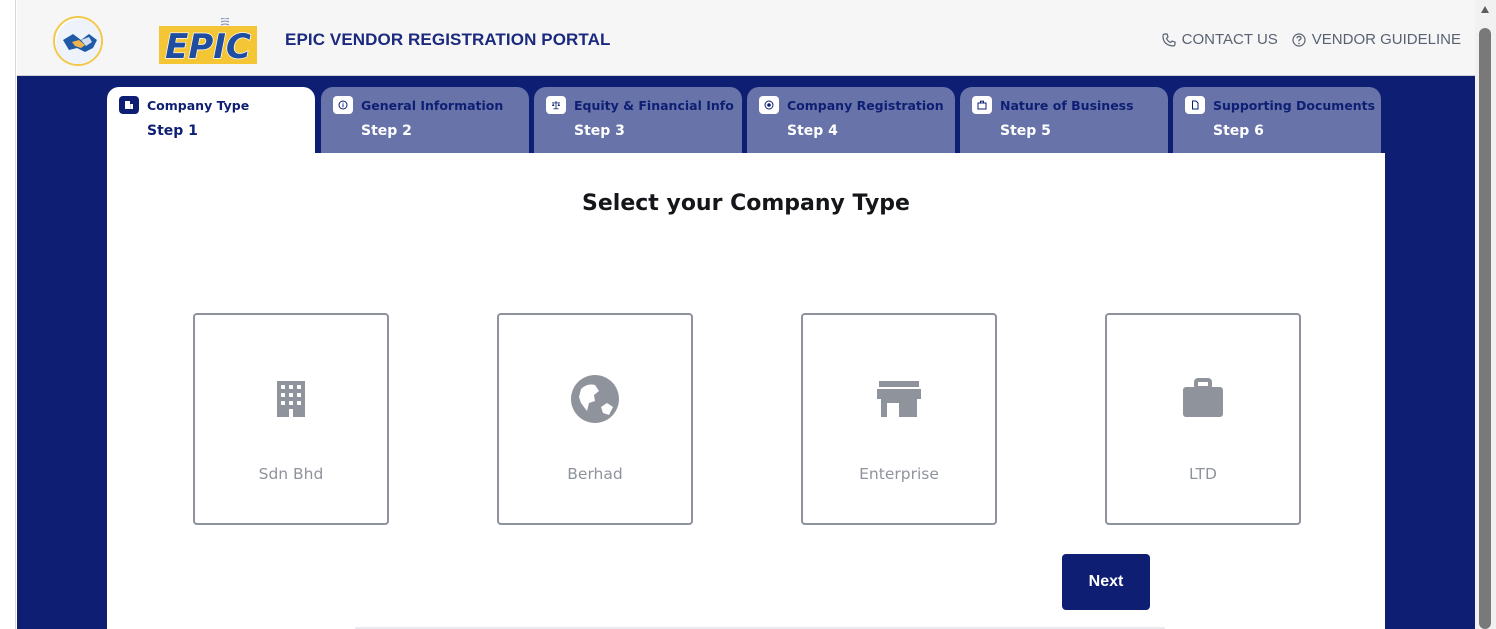 The image size is (1496, 629). I want to click on epic-logo: EPIC, so click(208, 42).